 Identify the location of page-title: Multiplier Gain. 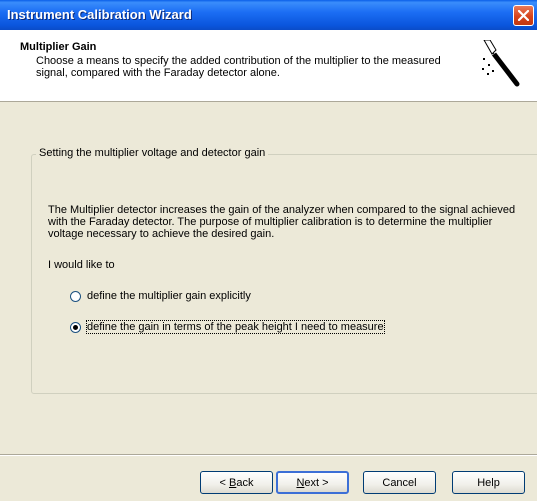
(58, 47).